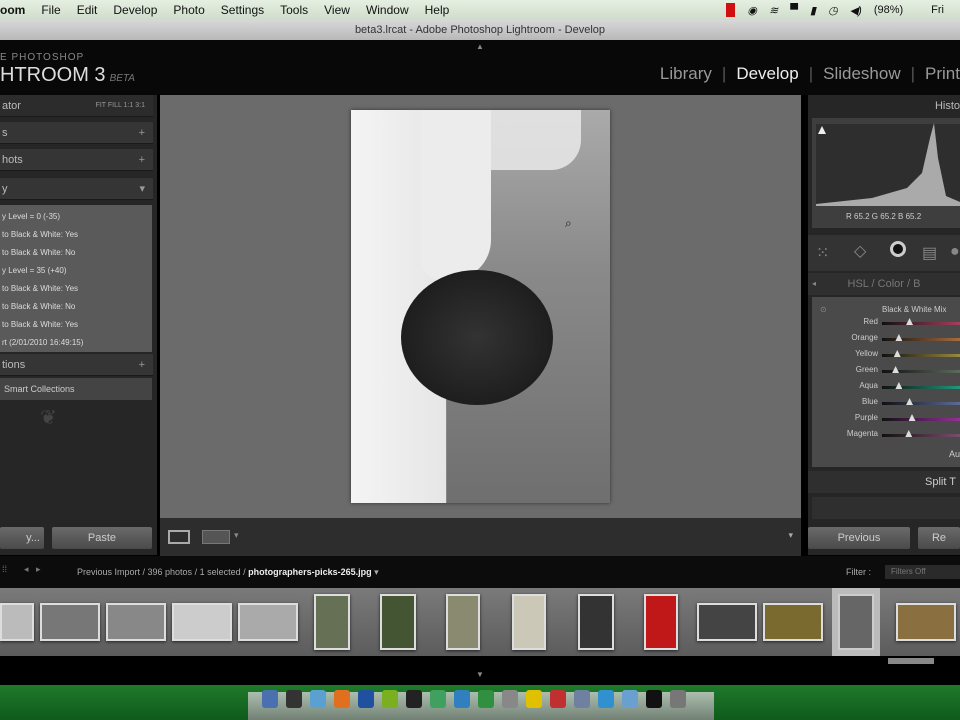 The height and width of the screenshot is (720, 960). I want to click on menu-app: oom, so click(12, 10).